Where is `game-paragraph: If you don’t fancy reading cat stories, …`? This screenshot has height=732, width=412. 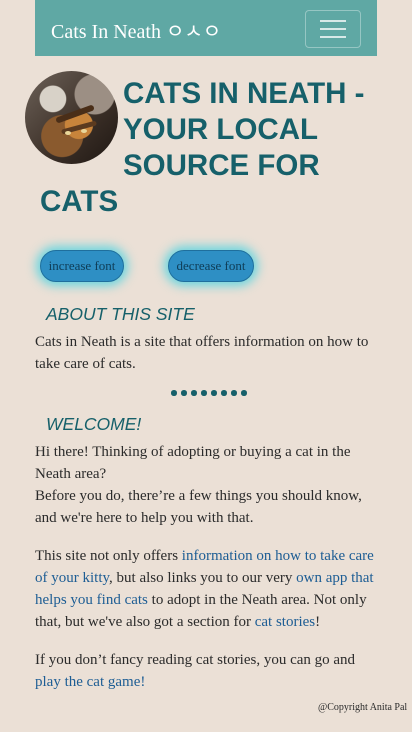 game-paragraph: If you don’t fancy reading cat stories, … is located at coordinates (195, 671).